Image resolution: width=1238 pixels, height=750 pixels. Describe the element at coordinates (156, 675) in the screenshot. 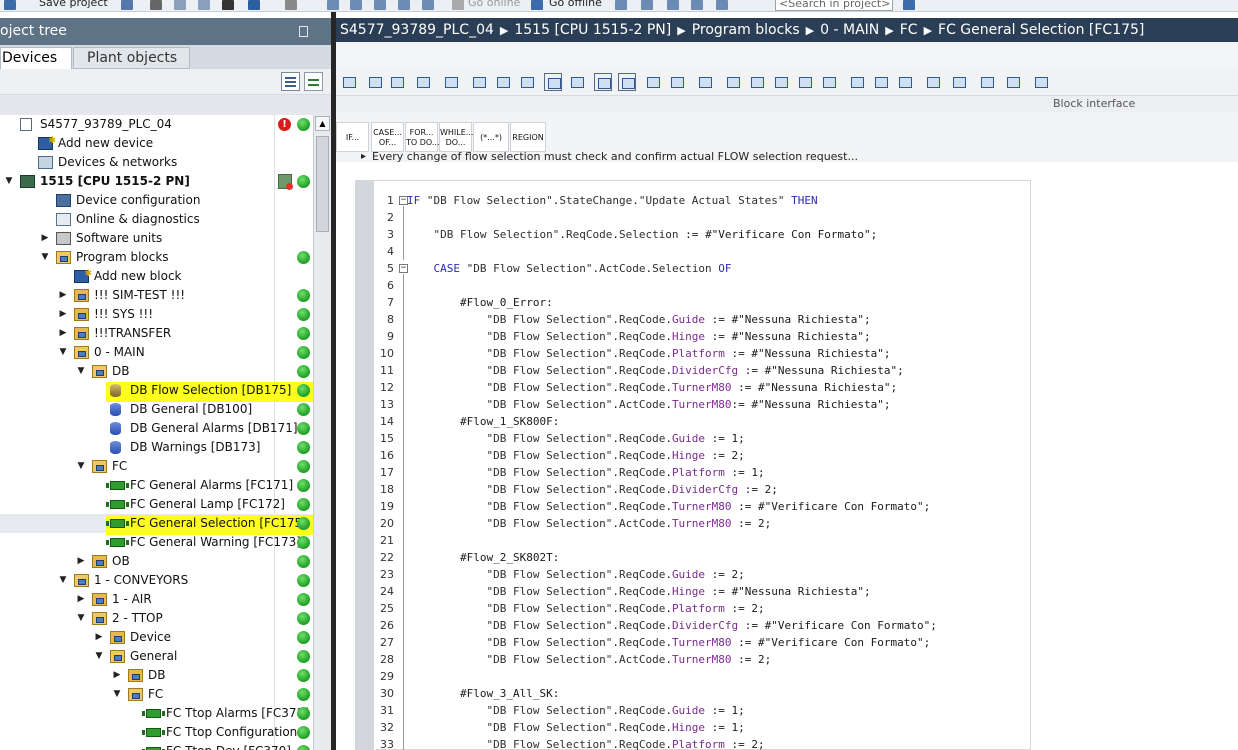

I see `tree-item: ▶ DB` at that location.